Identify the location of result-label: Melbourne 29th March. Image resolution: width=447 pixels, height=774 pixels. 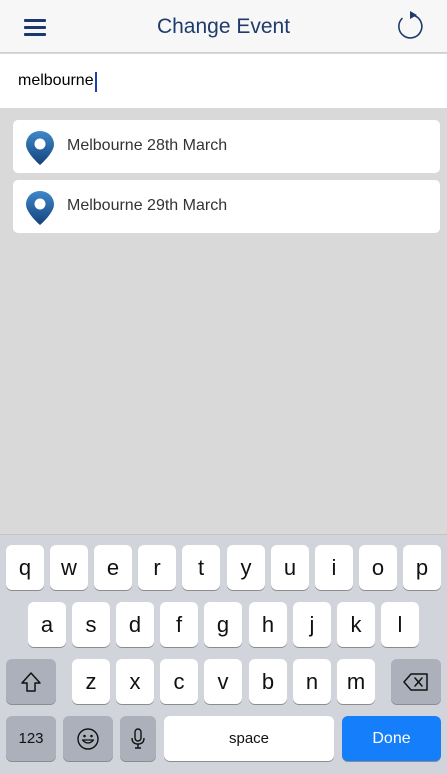
(147, 205).